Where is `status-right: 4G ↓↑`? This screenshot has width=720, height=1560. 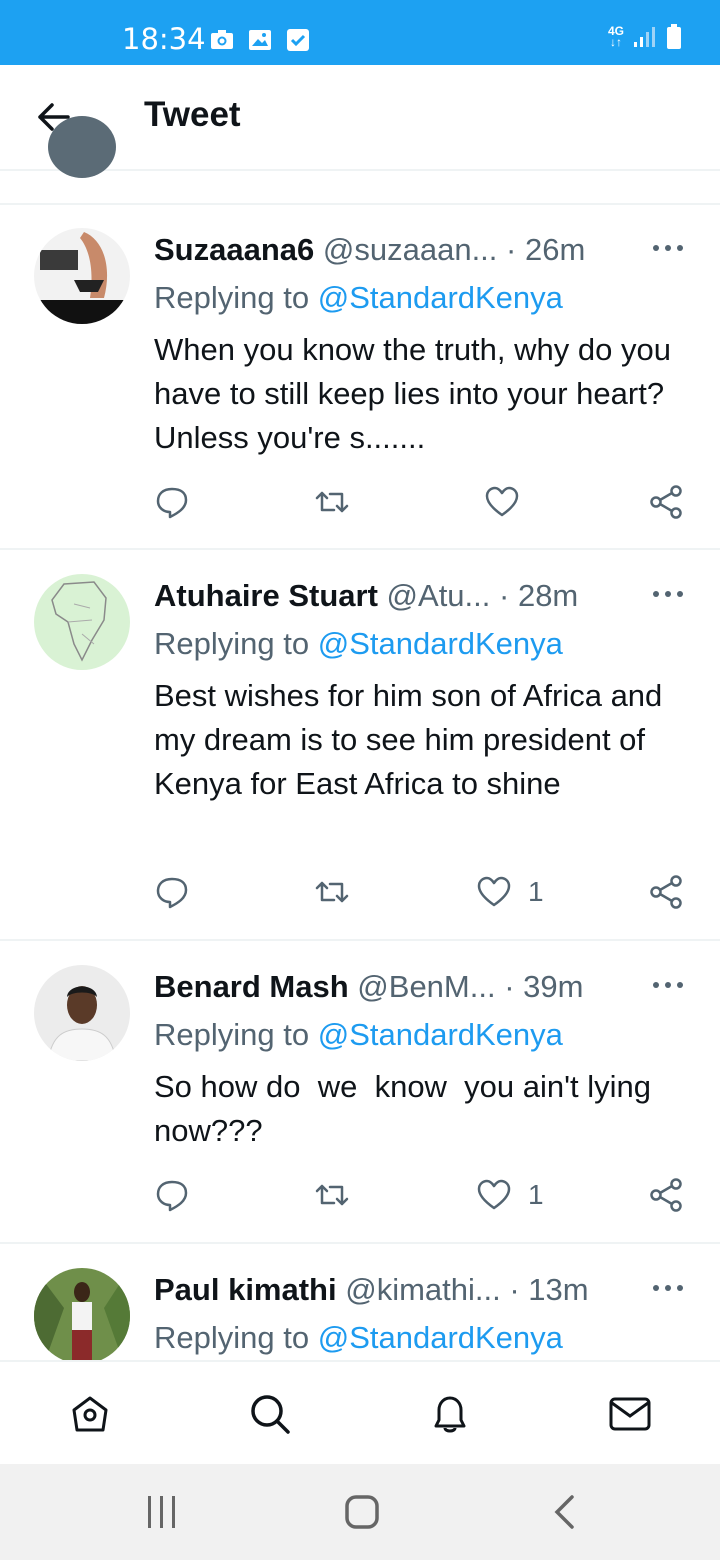 status-right: 4G ↓↑ is located at coordinates (645, 37).